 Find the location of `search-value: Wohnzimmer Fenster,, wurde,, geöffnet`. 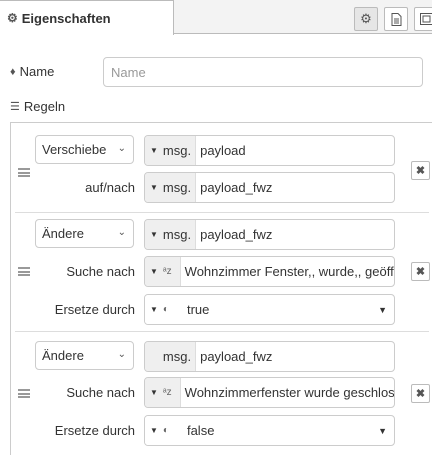

search-value: Wohnzimmer Fenster,, wurde,, geöffnet is located at coordinates (289, 271).